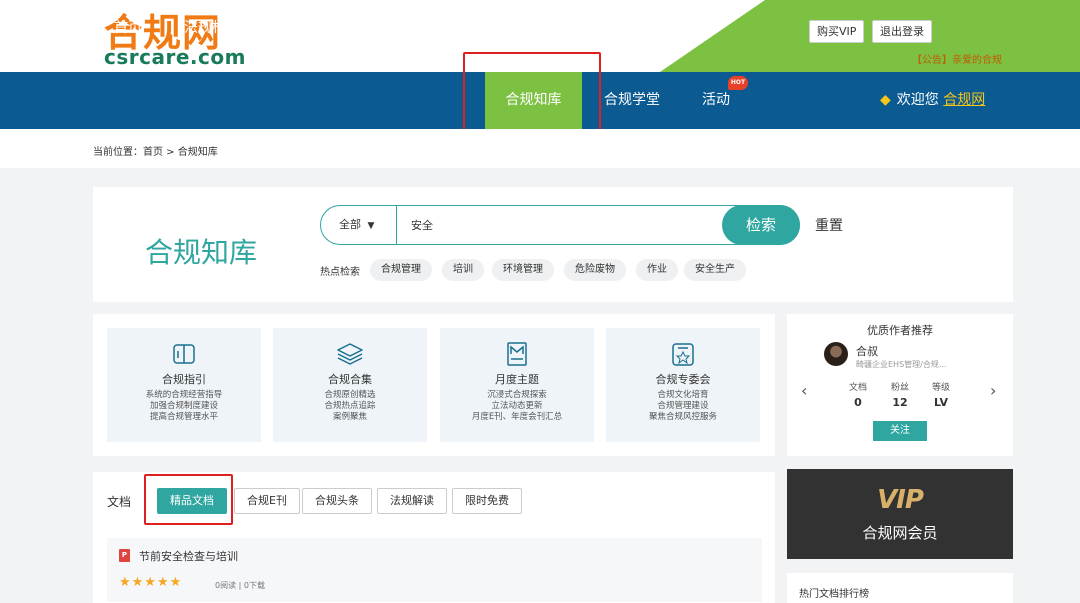 This screenshot has height=603, width=1080. Describe the element at coordinates (940, 402) in the screenshot. I see `stat-value: LV` at that location.